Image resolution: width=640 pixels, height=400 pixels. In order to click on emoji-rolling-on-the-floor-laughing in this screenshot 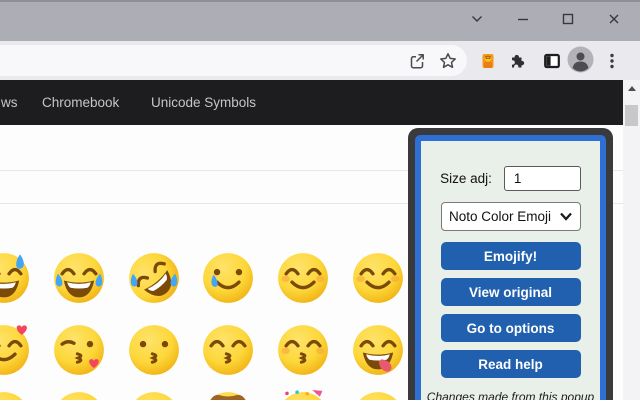, I will do `click(154, 278)`.